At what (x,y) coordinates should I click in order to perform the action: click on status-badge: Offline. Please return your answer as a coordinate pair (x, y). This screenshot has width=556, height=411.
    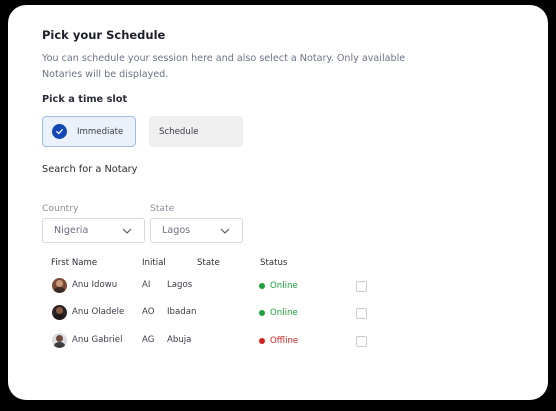
    Looking at the image, I should click on (278, 341).